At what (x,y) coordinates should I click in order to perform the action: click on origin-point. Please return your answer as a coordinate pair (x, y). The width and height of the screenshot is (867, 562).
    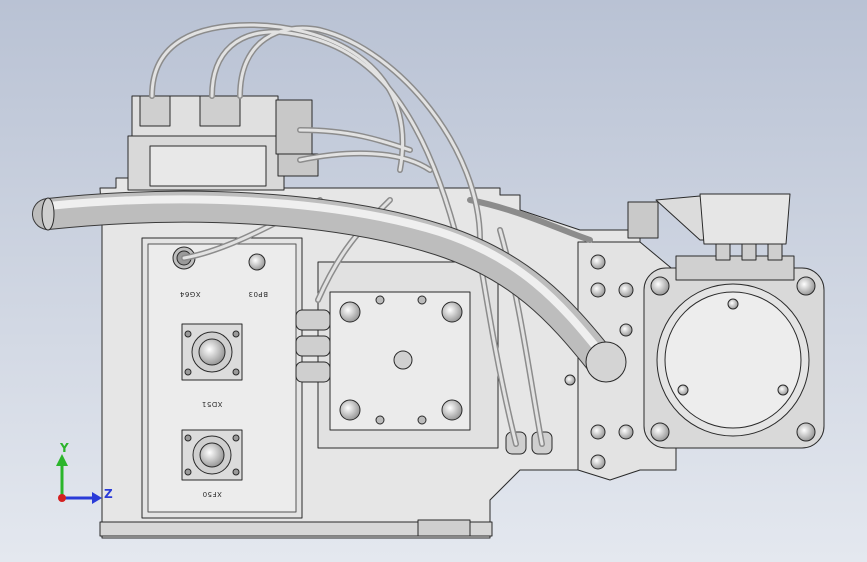
    Looking at the image, I should click on (62, 498).